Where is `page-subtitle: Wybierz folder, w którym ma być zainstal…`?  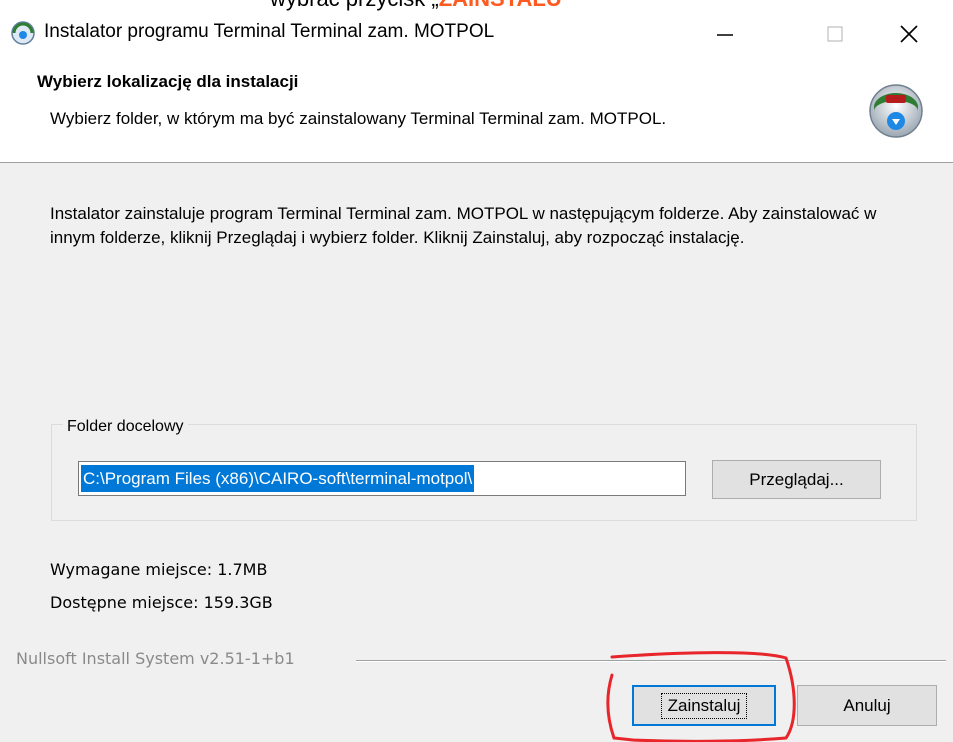 page-subtitle: Wybierz folder, w którym ma być zainstal… is located at coordinates (358, 118).